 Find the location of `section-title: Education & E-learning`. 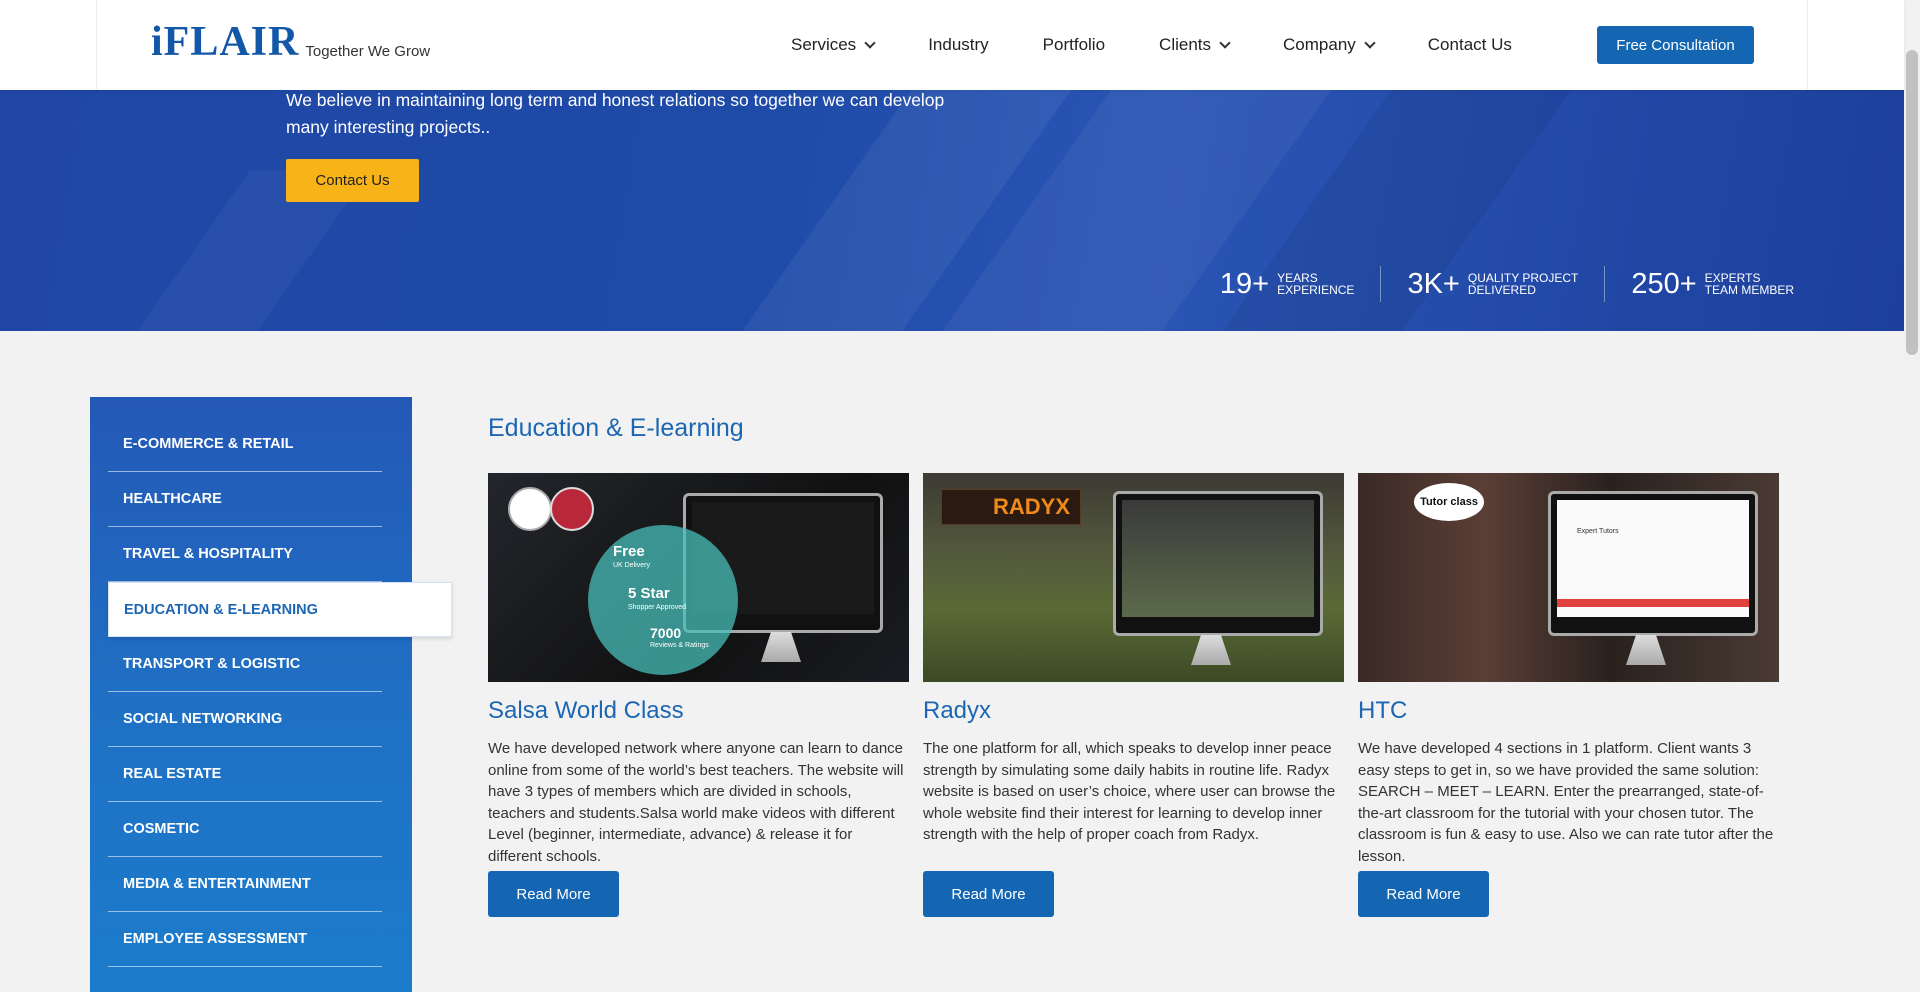

section-title: Education & E-learning is located at coordinates (616, 428).